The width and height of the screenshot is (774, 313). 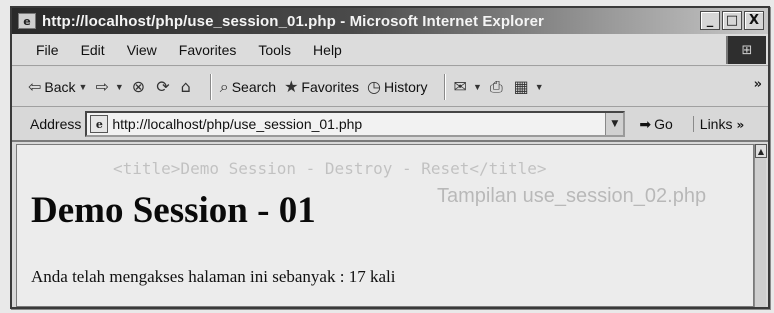 I want to click on favorites-button: ★ Favorites, so click(x=321, y=86).